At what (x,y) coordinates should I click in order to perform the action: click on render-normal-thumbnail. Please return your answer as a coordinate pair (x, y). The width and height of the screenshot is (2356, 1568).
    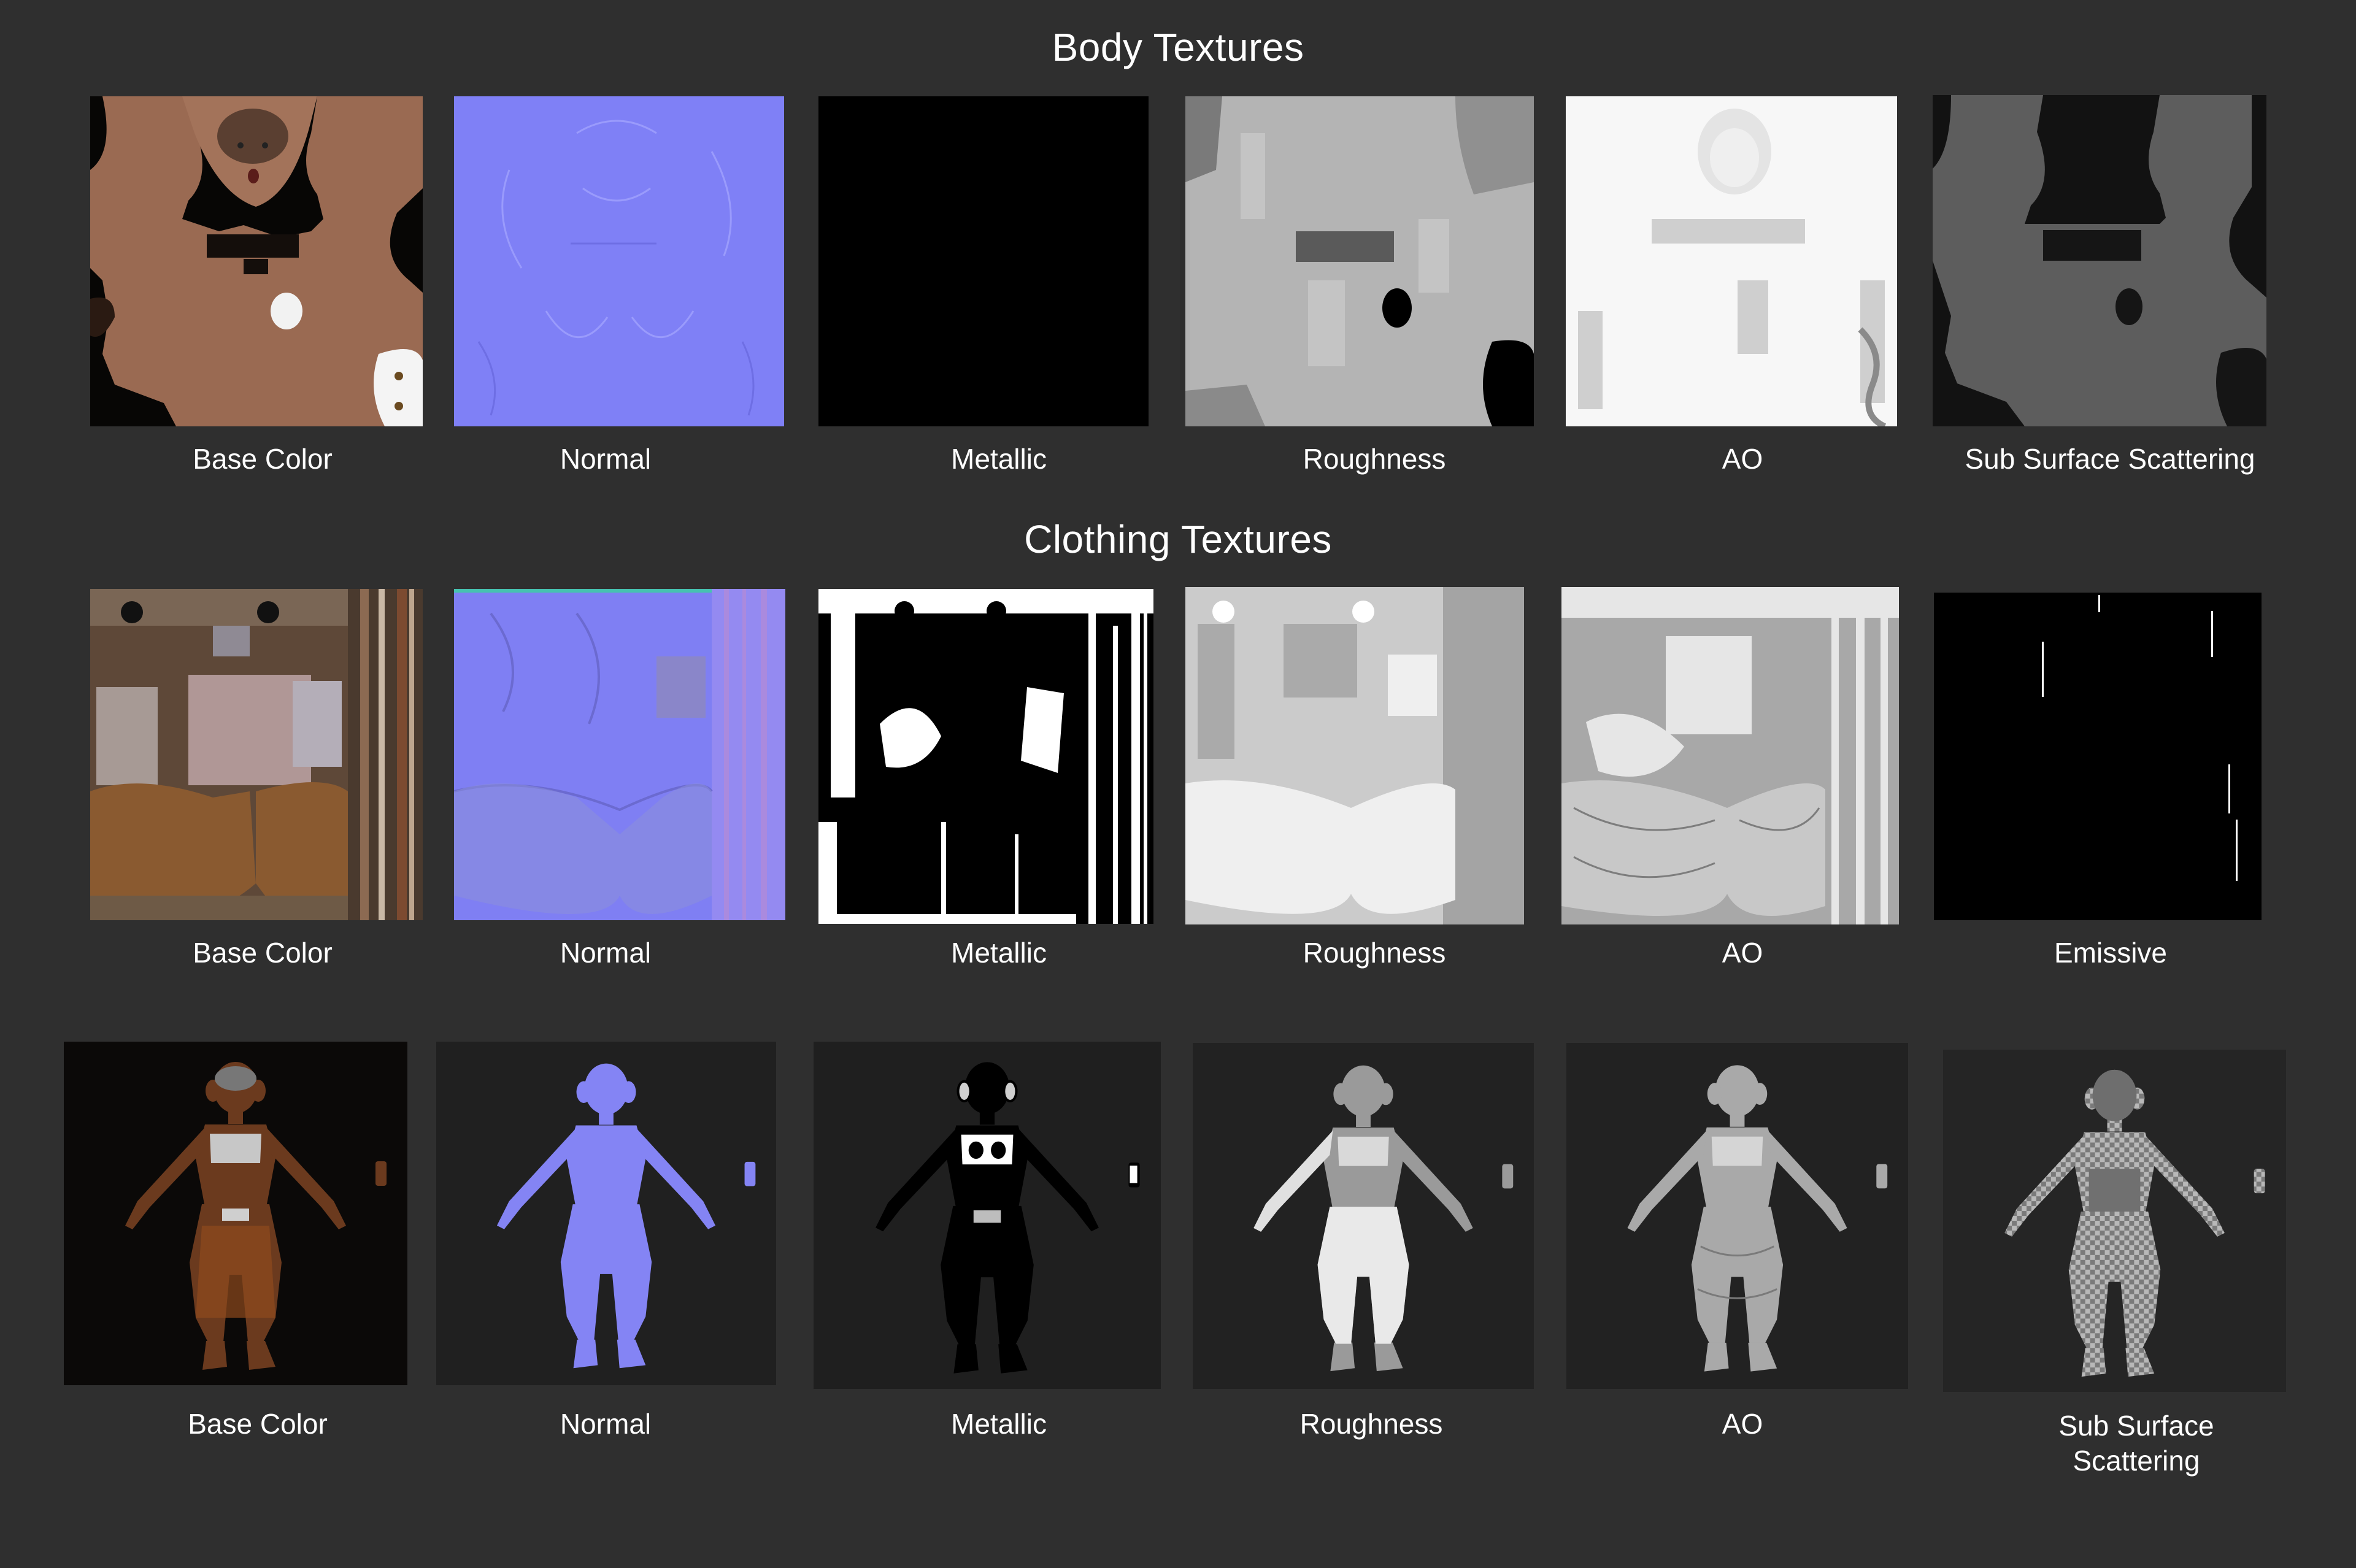
    Looking at the image, I should click on (606, 1213).